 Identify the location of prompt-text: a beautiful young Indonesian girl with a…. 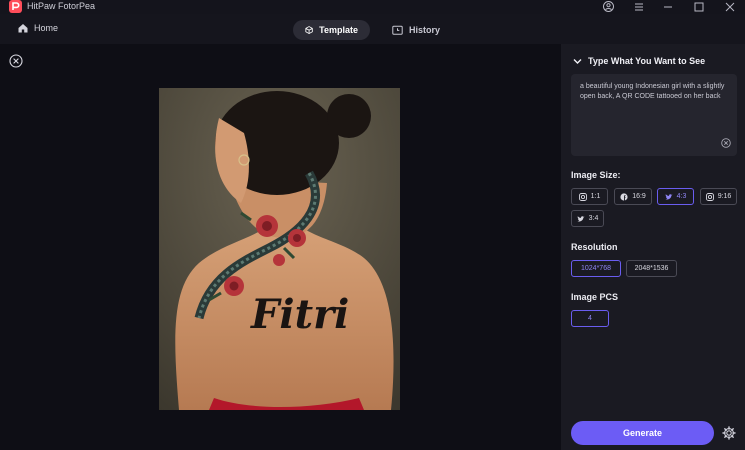
(652, 91).